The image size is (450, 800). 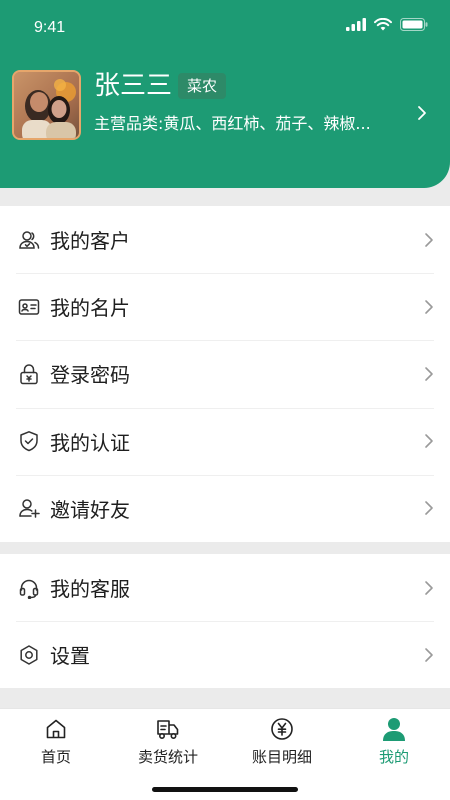 What do you see at coordinates (50, 27) in the screenshot?
I see `status-time: 9:41` at bounding box center [50, 27].